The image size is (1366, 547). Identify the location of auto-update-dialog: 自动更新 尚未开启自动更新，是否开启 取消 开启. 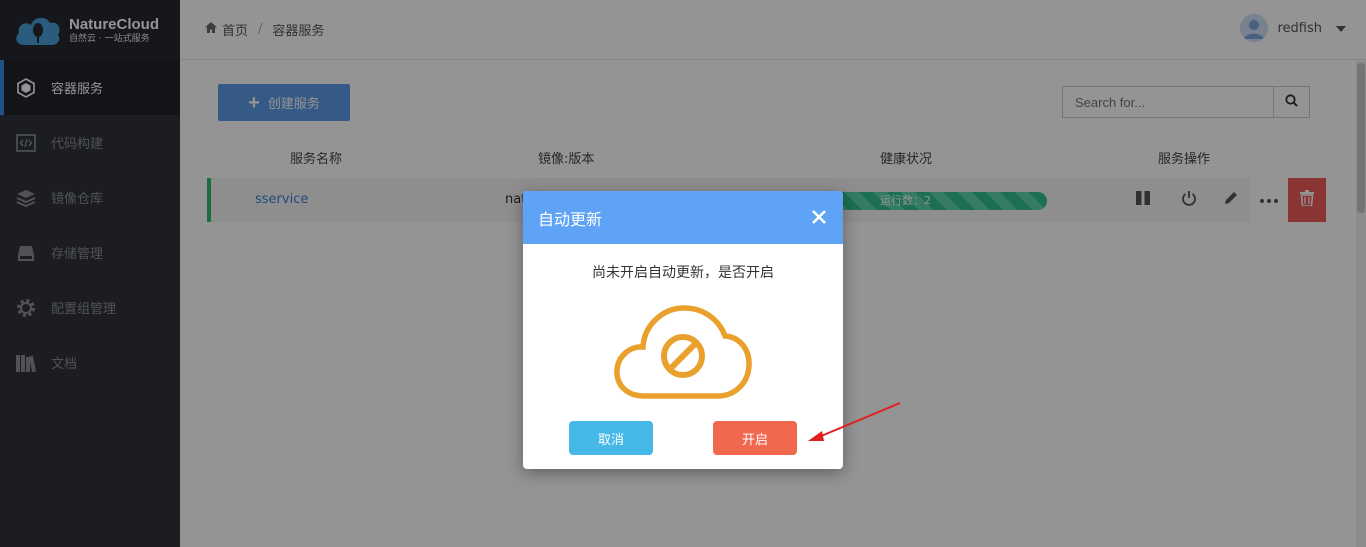
(683, 330).